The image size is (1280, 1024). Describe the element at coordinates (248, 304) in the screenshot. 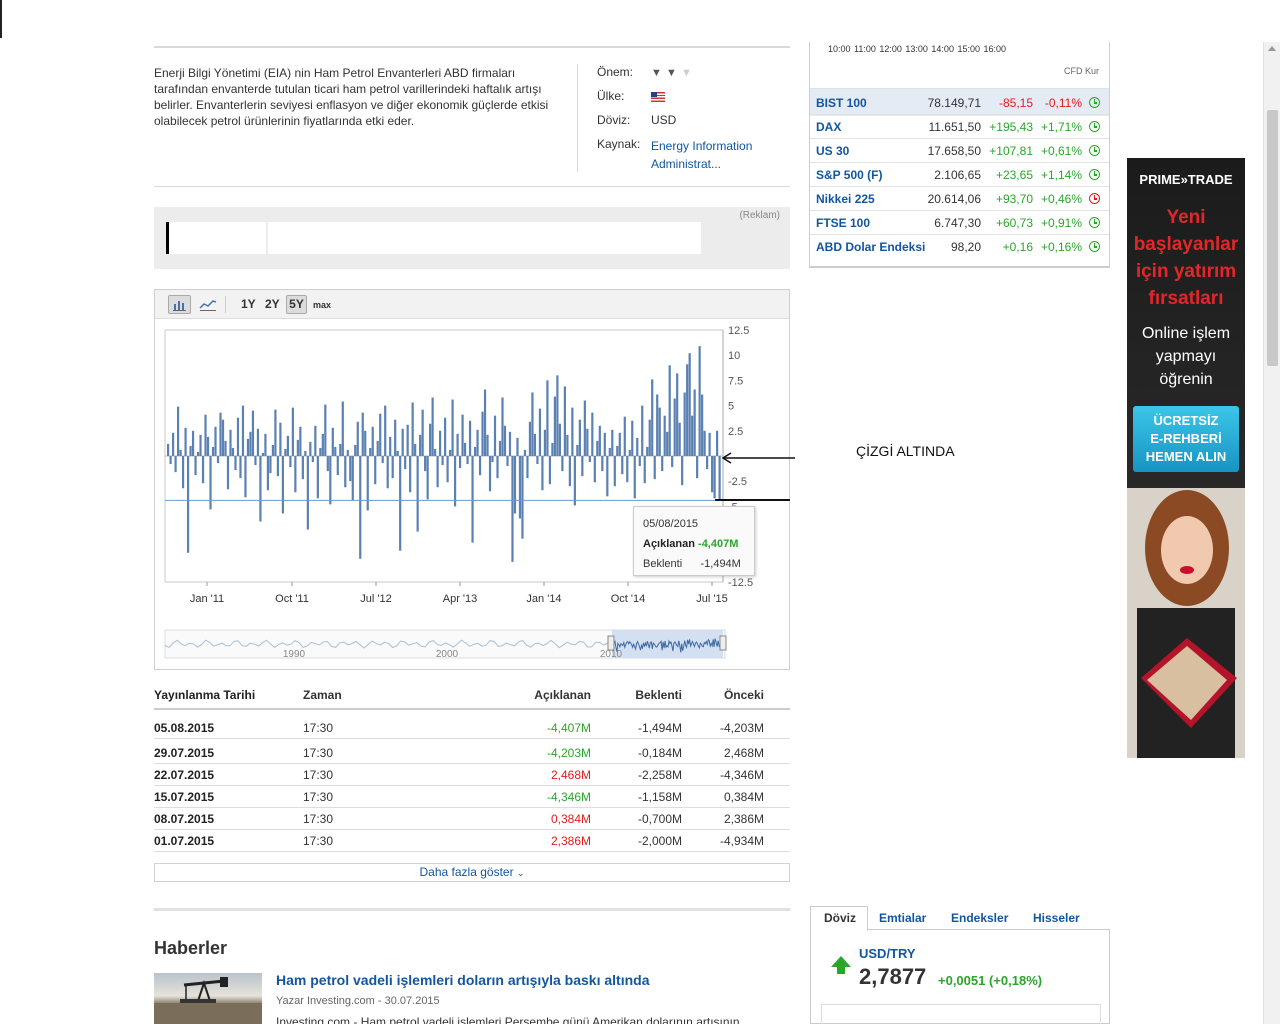

I see `range-1y-button: 1Y` at that location.